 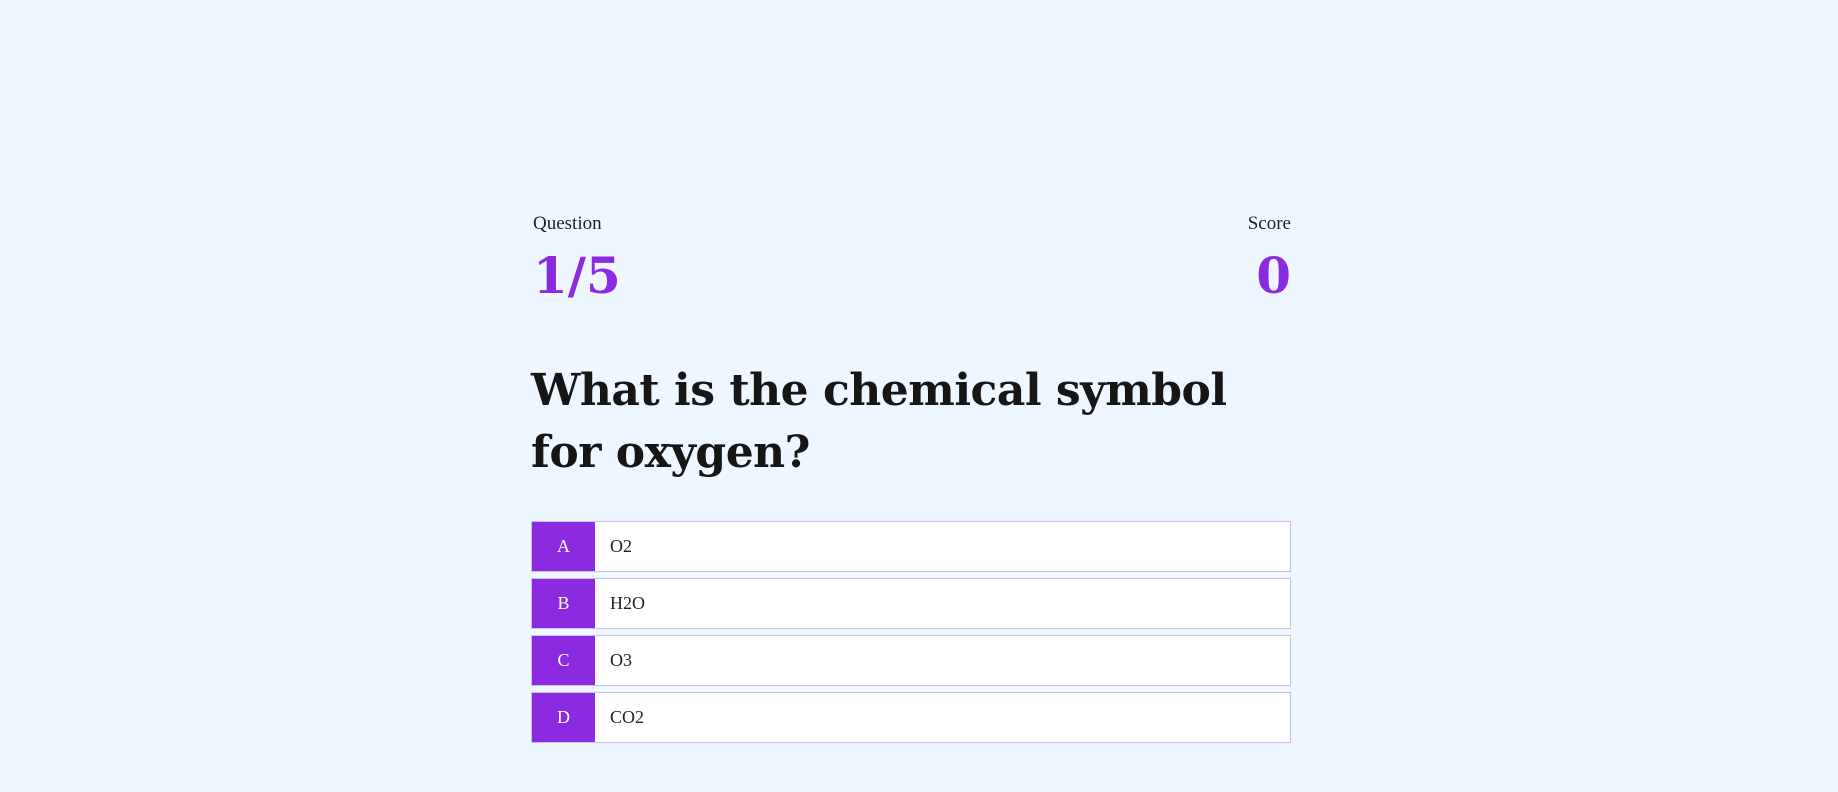 I want to click on answer-text: CO2, so click(x=627, y=717).